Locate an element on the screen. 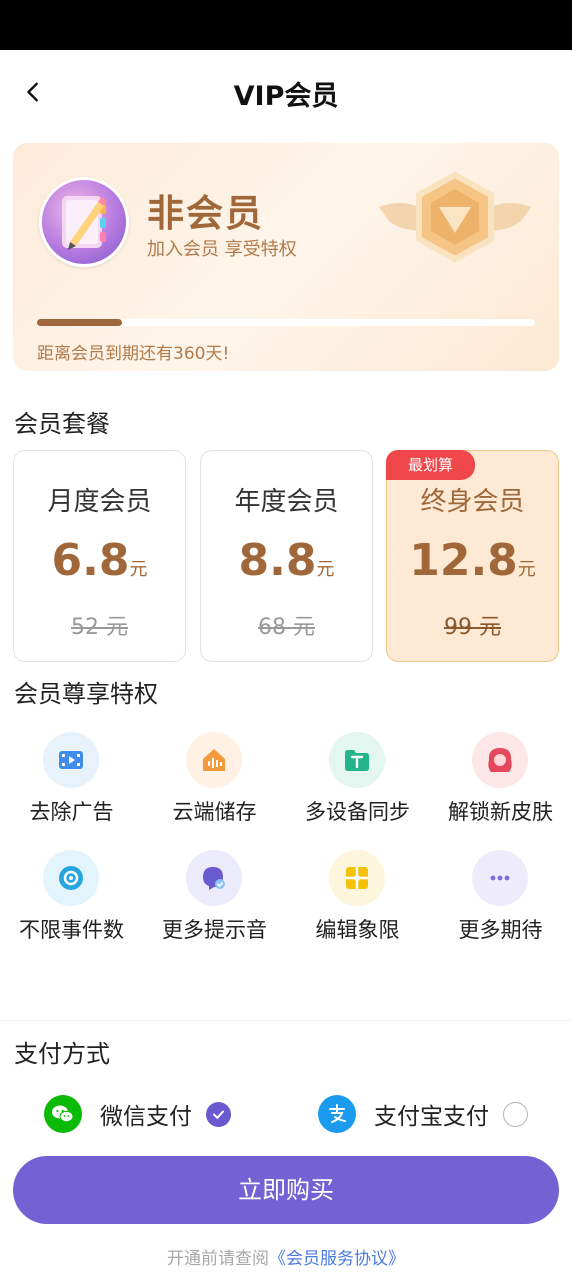  sound-icon is located at coordinates (214, 878).